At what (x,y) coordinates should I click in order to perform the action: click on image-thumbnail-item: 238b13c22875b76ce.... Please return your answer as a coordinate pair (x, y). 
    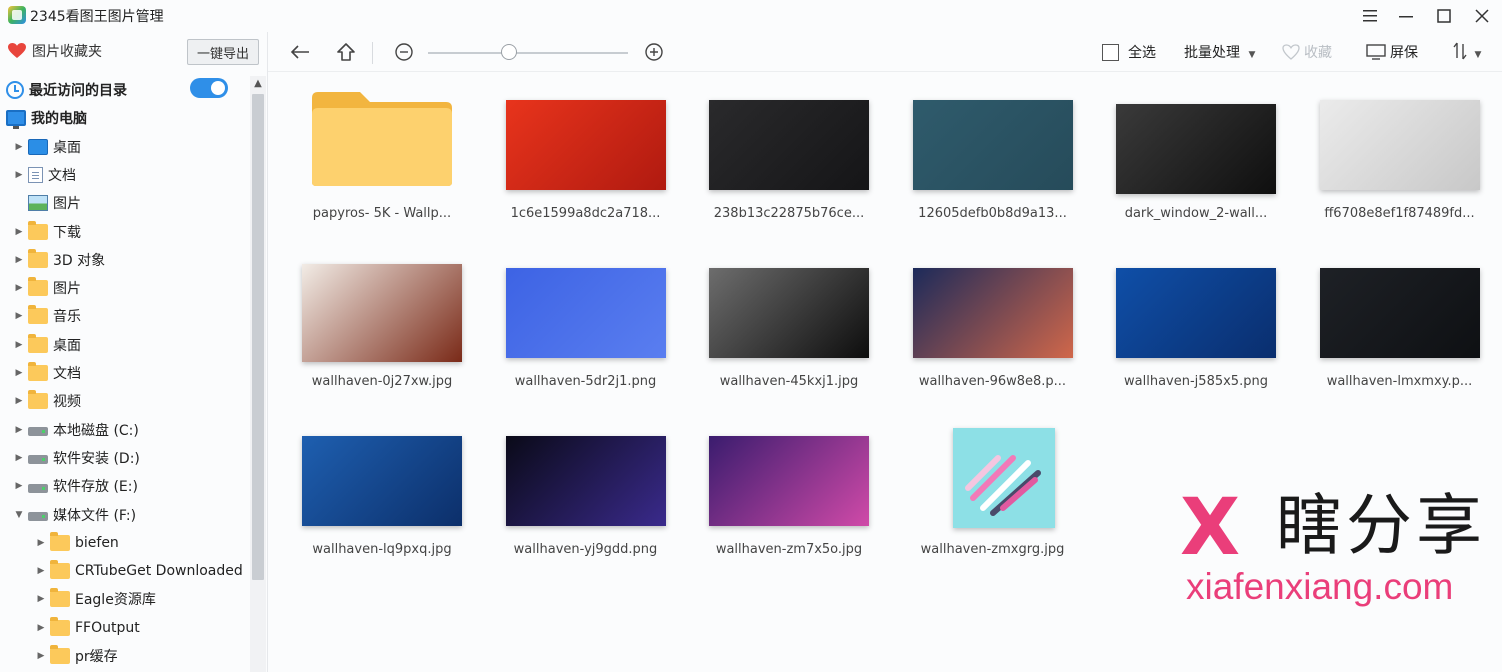
    Looking at the image, I should click on (789, 164).